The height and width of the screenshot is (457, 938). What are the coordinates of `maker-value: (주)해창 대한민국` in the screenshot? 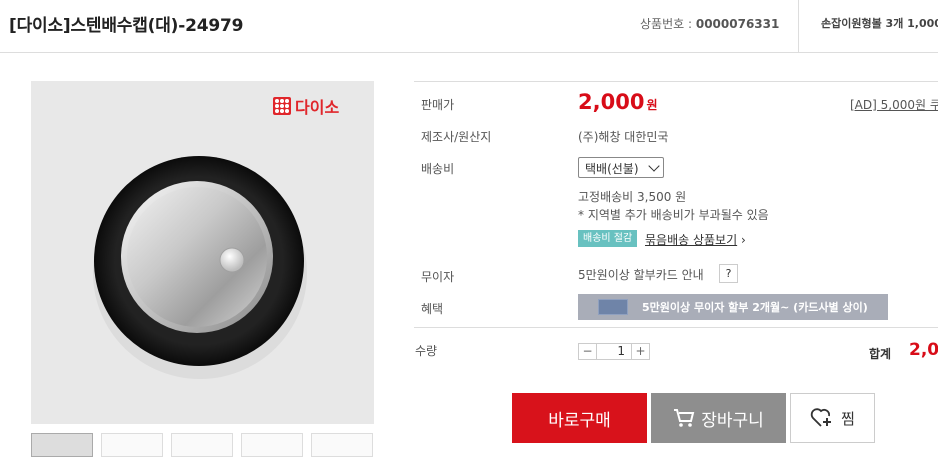 It's located at (623, 137).